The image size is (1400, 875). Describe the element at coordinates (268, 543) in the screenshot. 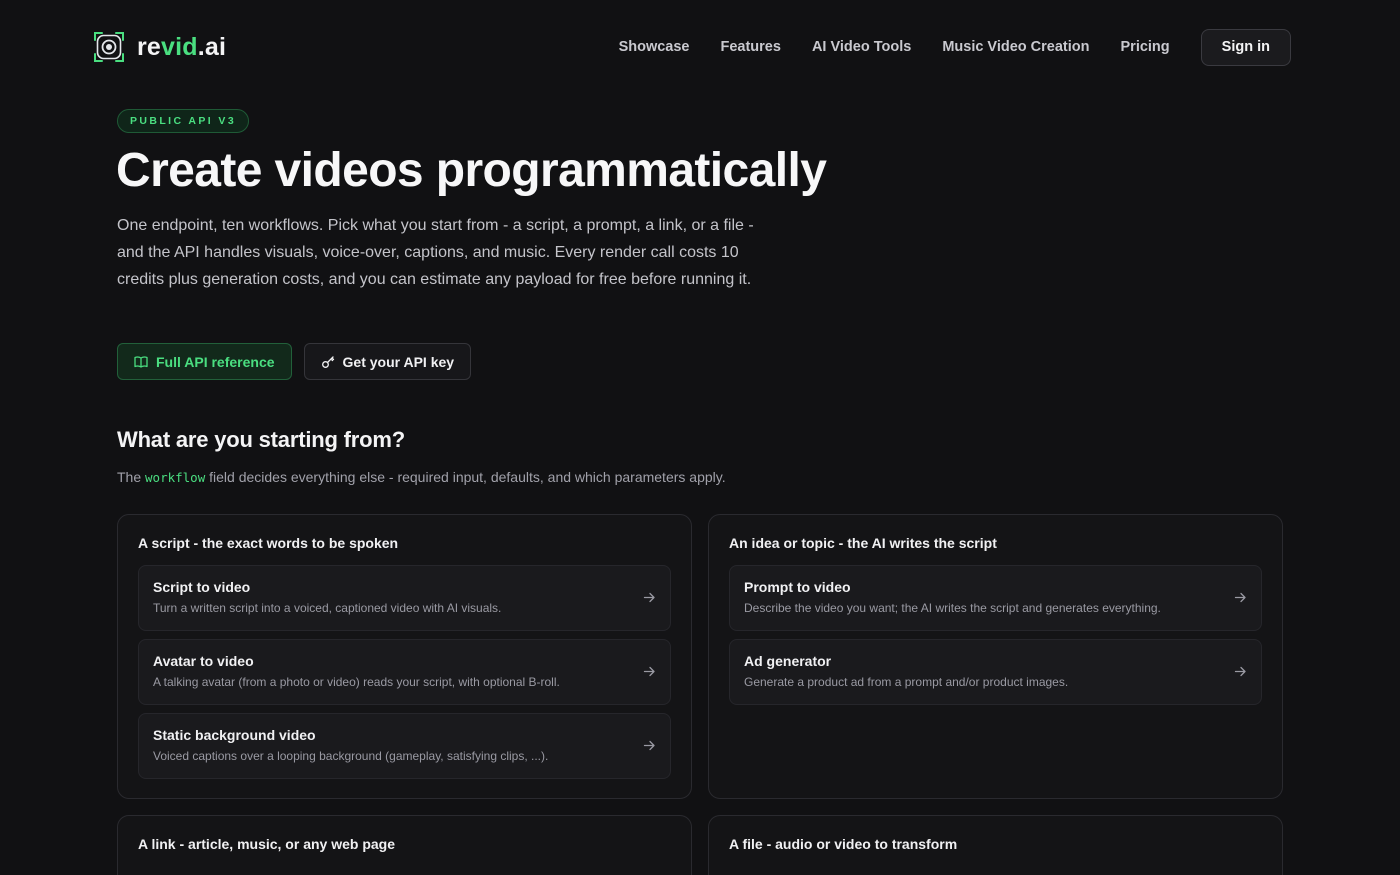

I see `group-title: A script - the exact words to be spoken` at that location.